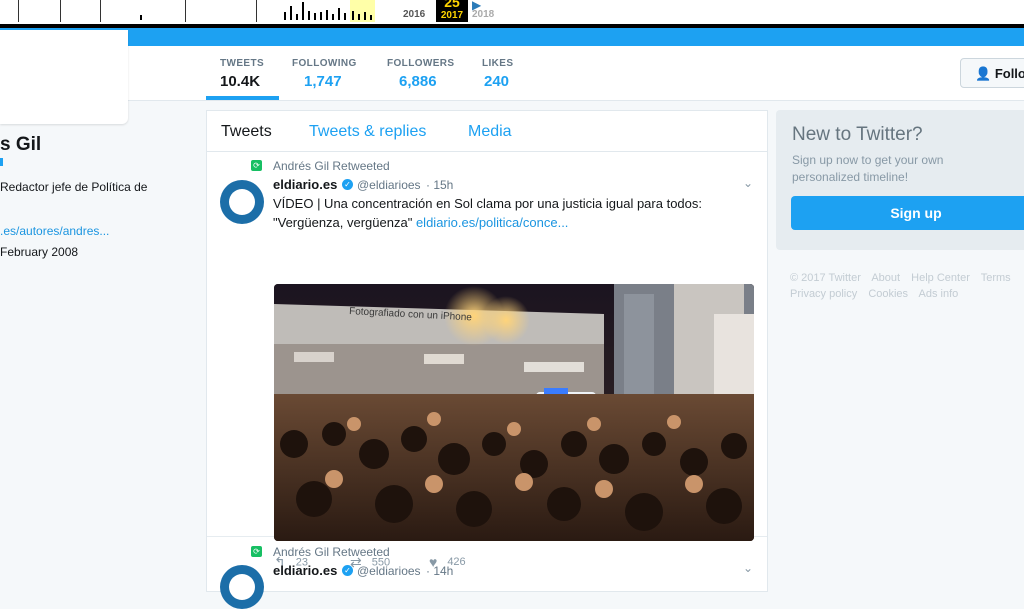  Describe the element at coordinates (476, 6) in the screenshot. I see `next-arrow-icon: ▶` at that location.